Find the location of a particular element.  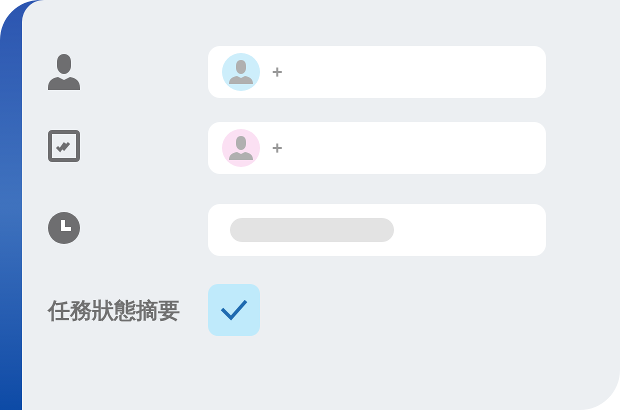

summary-checkbox is located at coordinates (234, 310).